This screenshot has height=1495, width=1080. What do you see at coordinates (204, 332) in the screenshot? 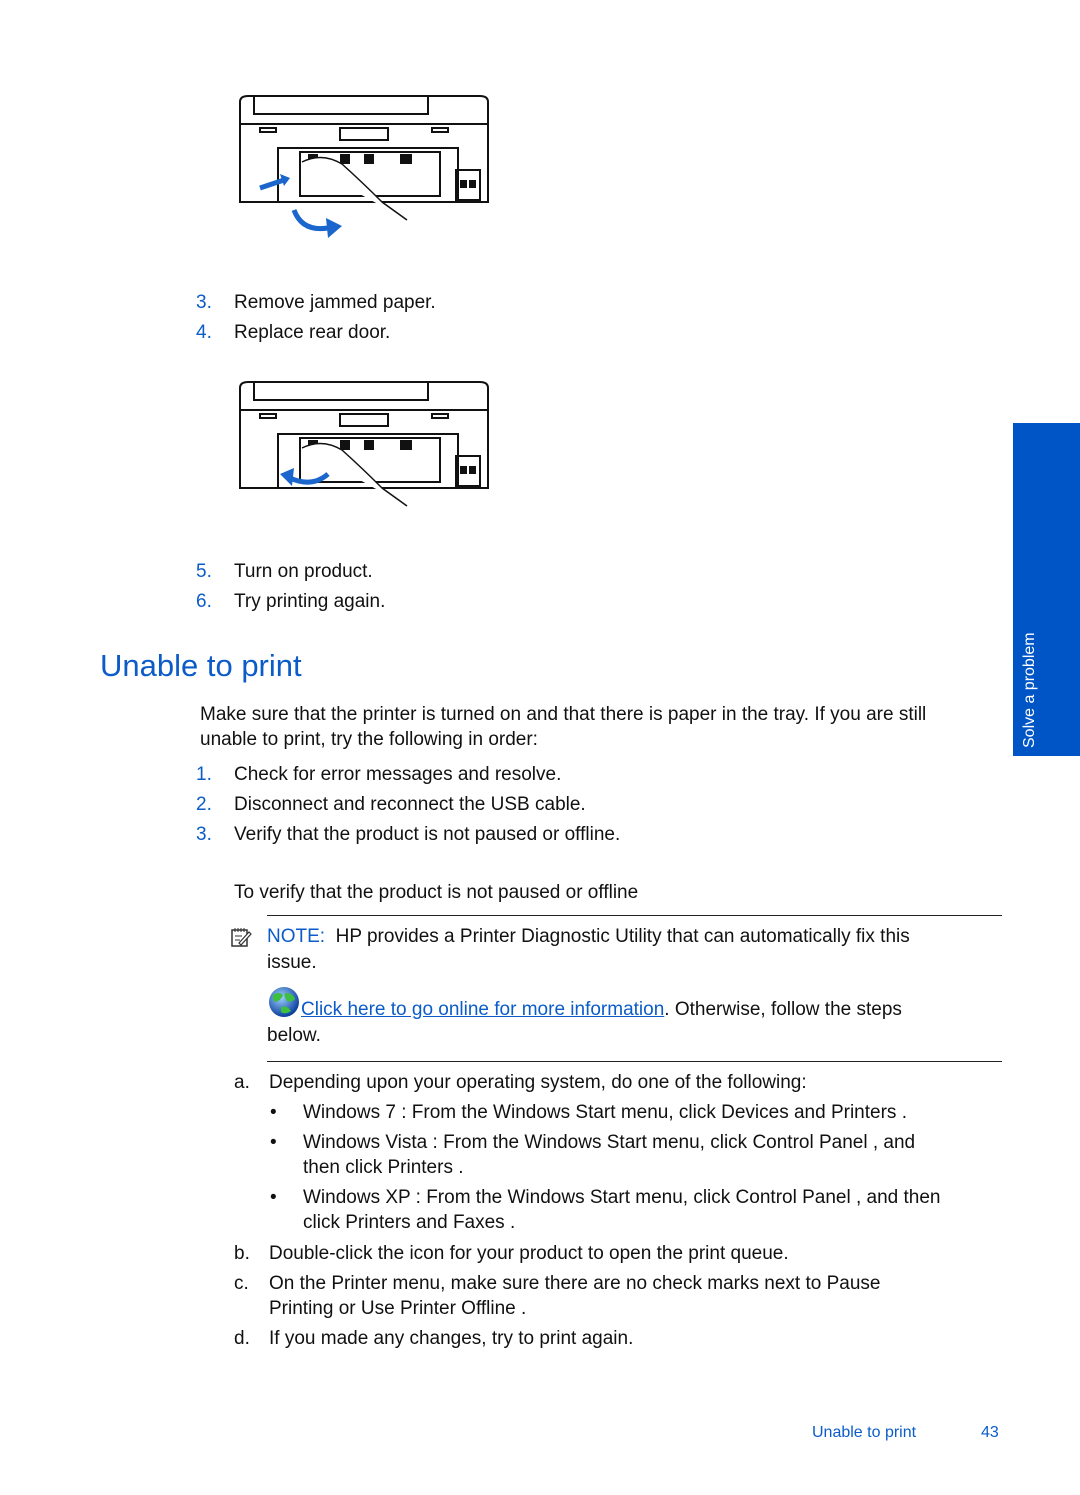
I see `step-number: 4.` at bounding box center [204, 332].